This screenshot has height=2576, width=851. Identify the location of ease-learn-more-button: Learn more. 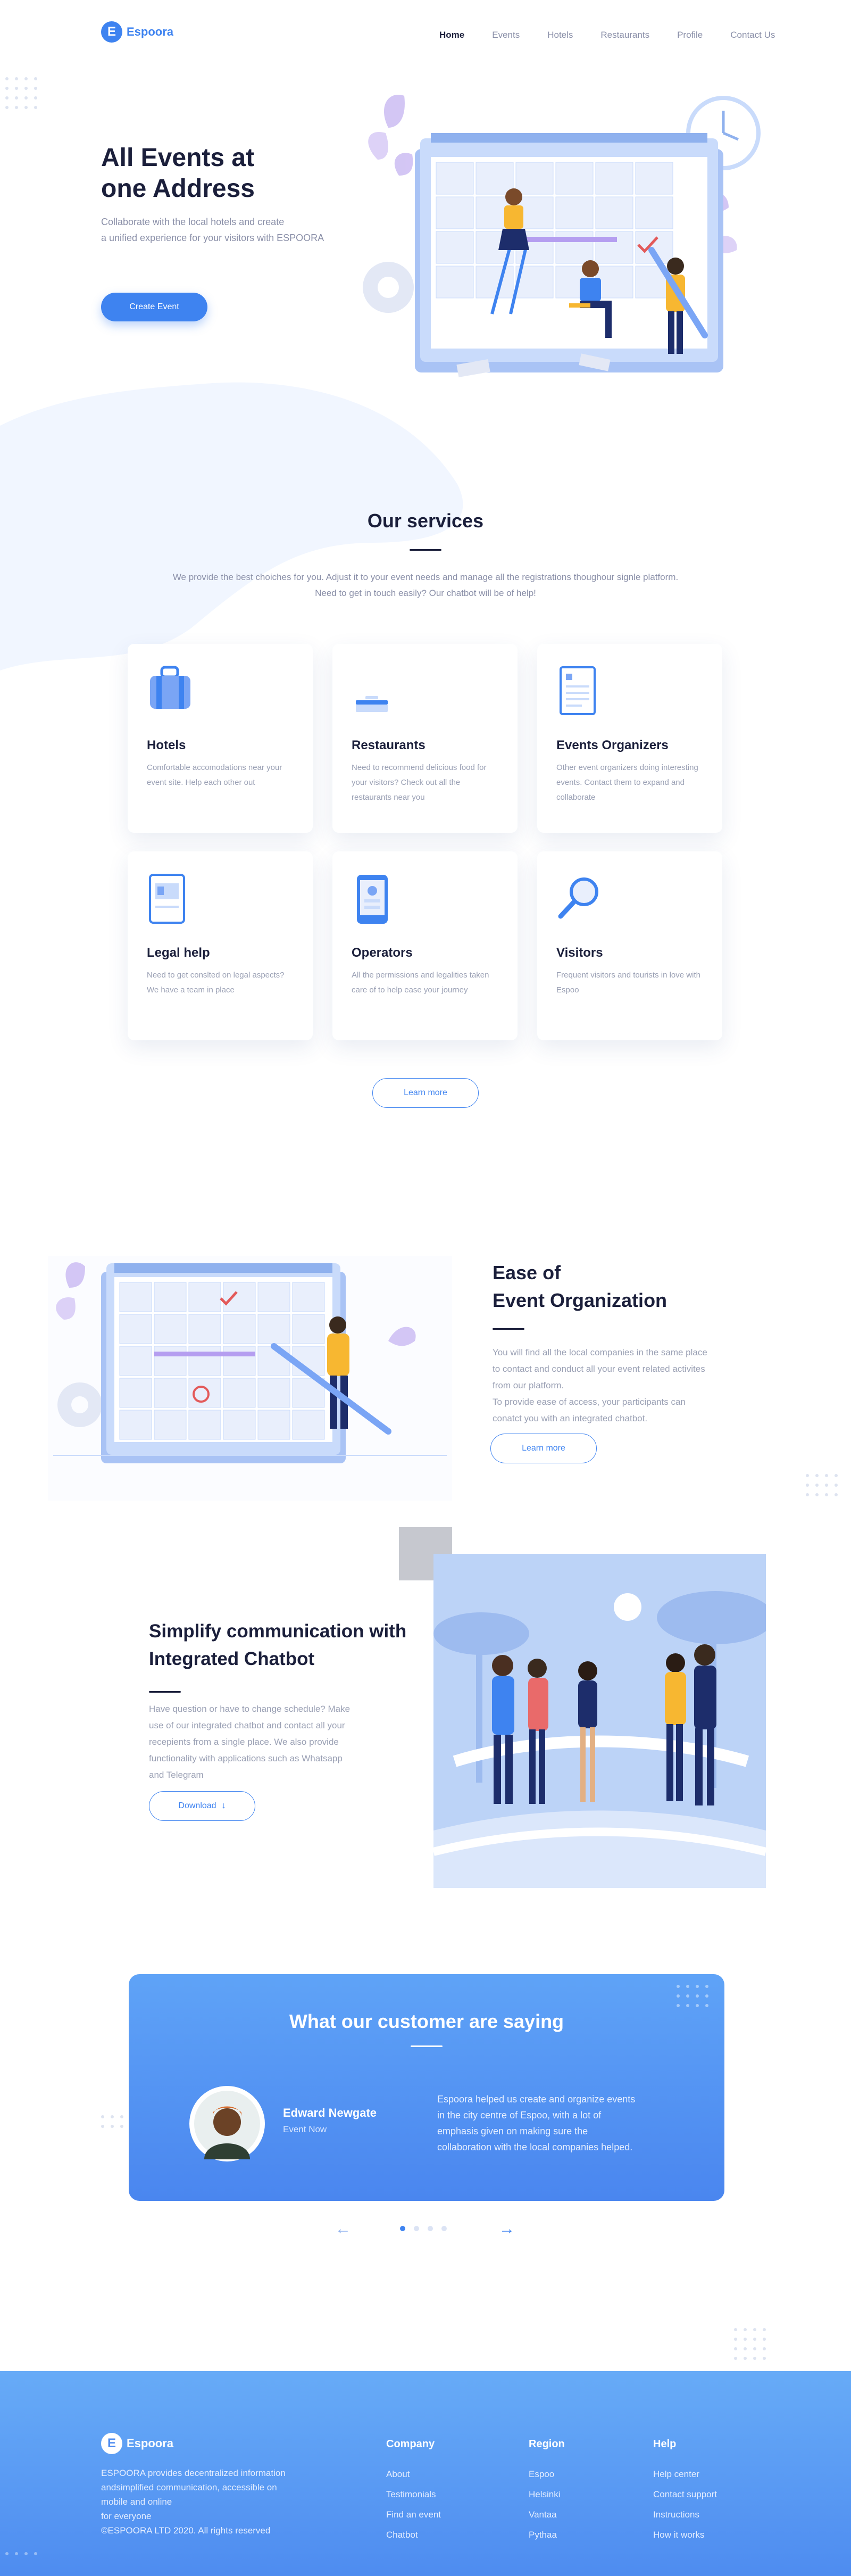
(543, 1448).